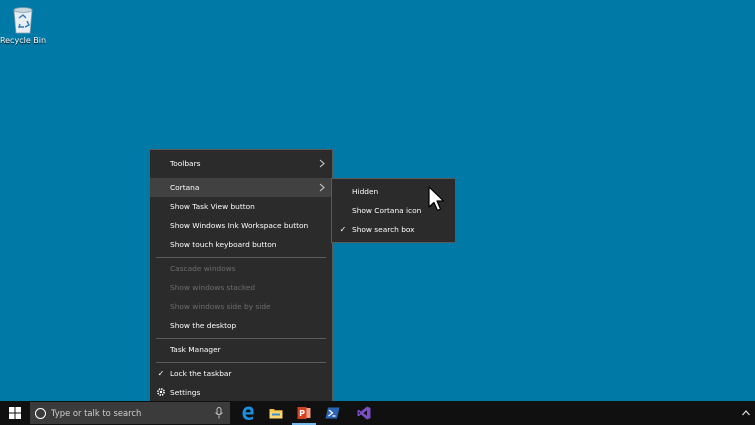 The width and height of the screenshot is (755, 425). Describe the element at coordinates (223, 244) in the screenshot. I see `menu-item-label: Show touch keyboard button` at that location.